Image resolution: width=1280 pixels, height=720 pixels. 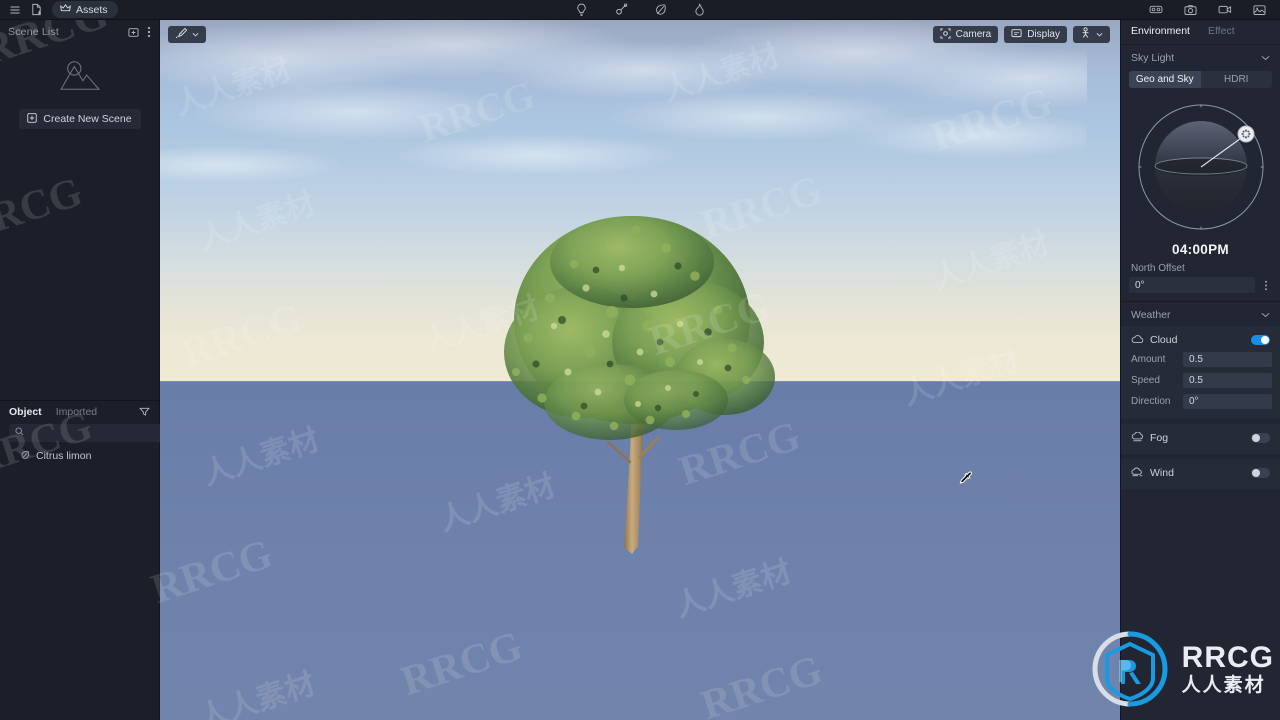 What do you see at coordinates (80, 77) in the screenshot?
I see `mountain-scene-icon` at bounding box center [80, 77].